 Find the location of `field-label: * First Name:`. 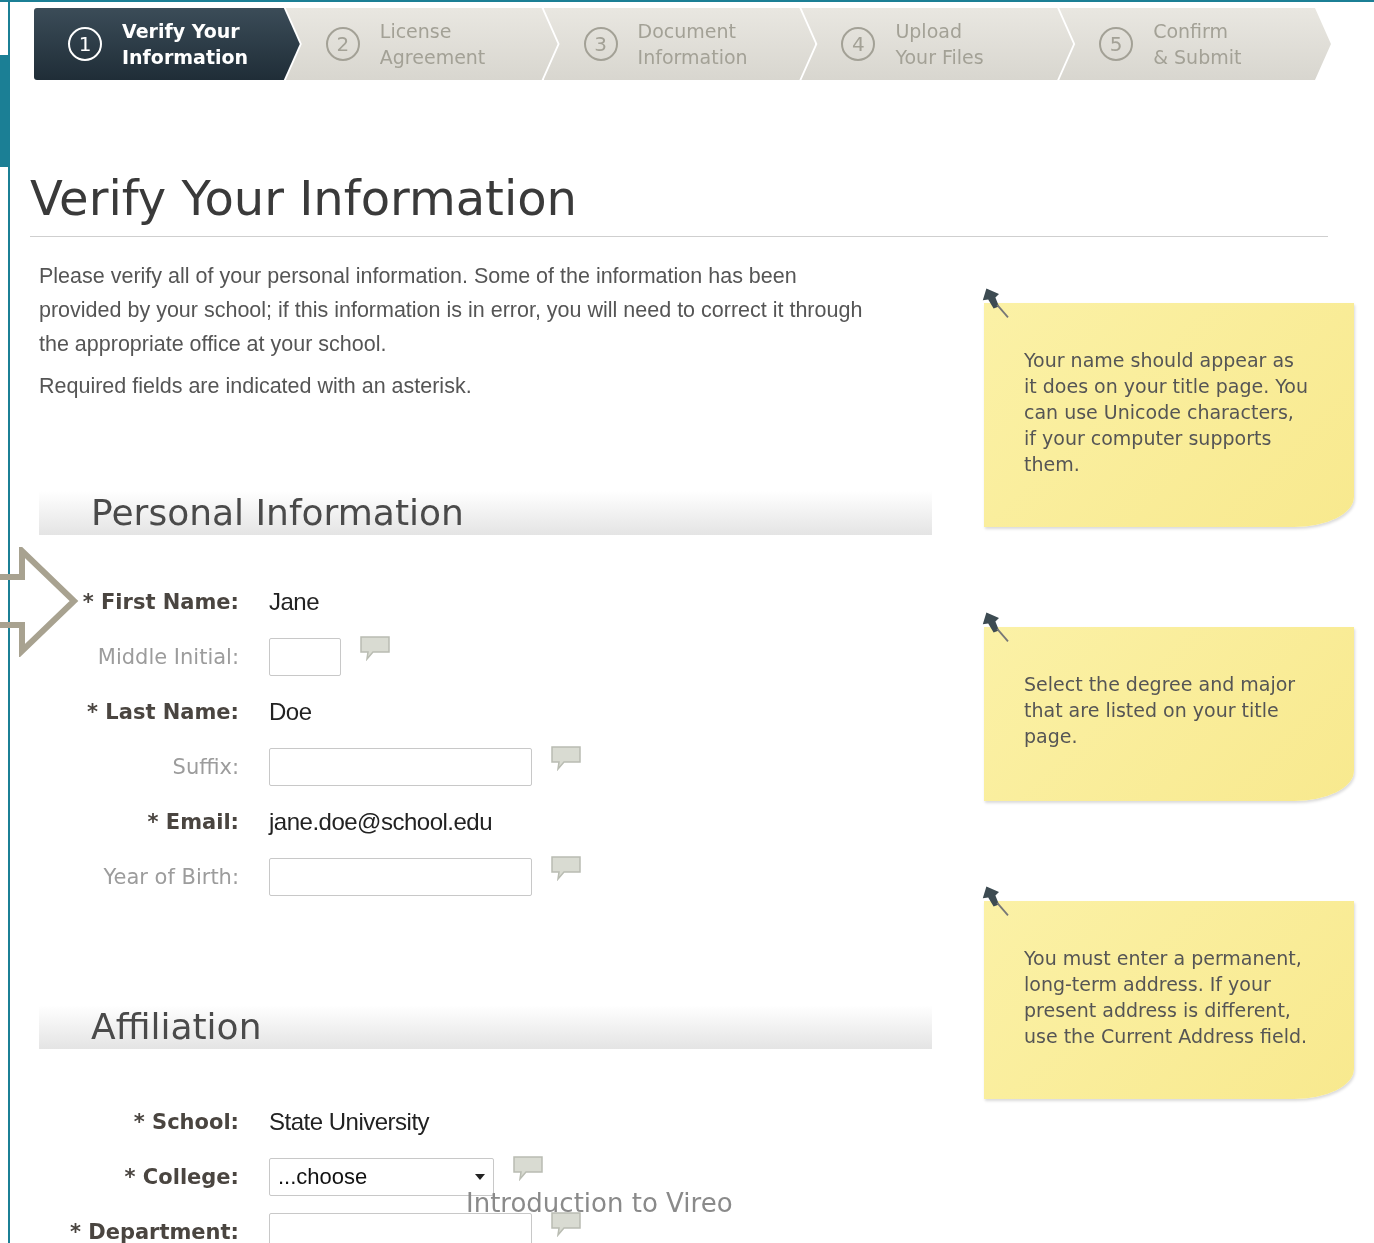

field-label: * First Name: is located at coordinates (160, 602).